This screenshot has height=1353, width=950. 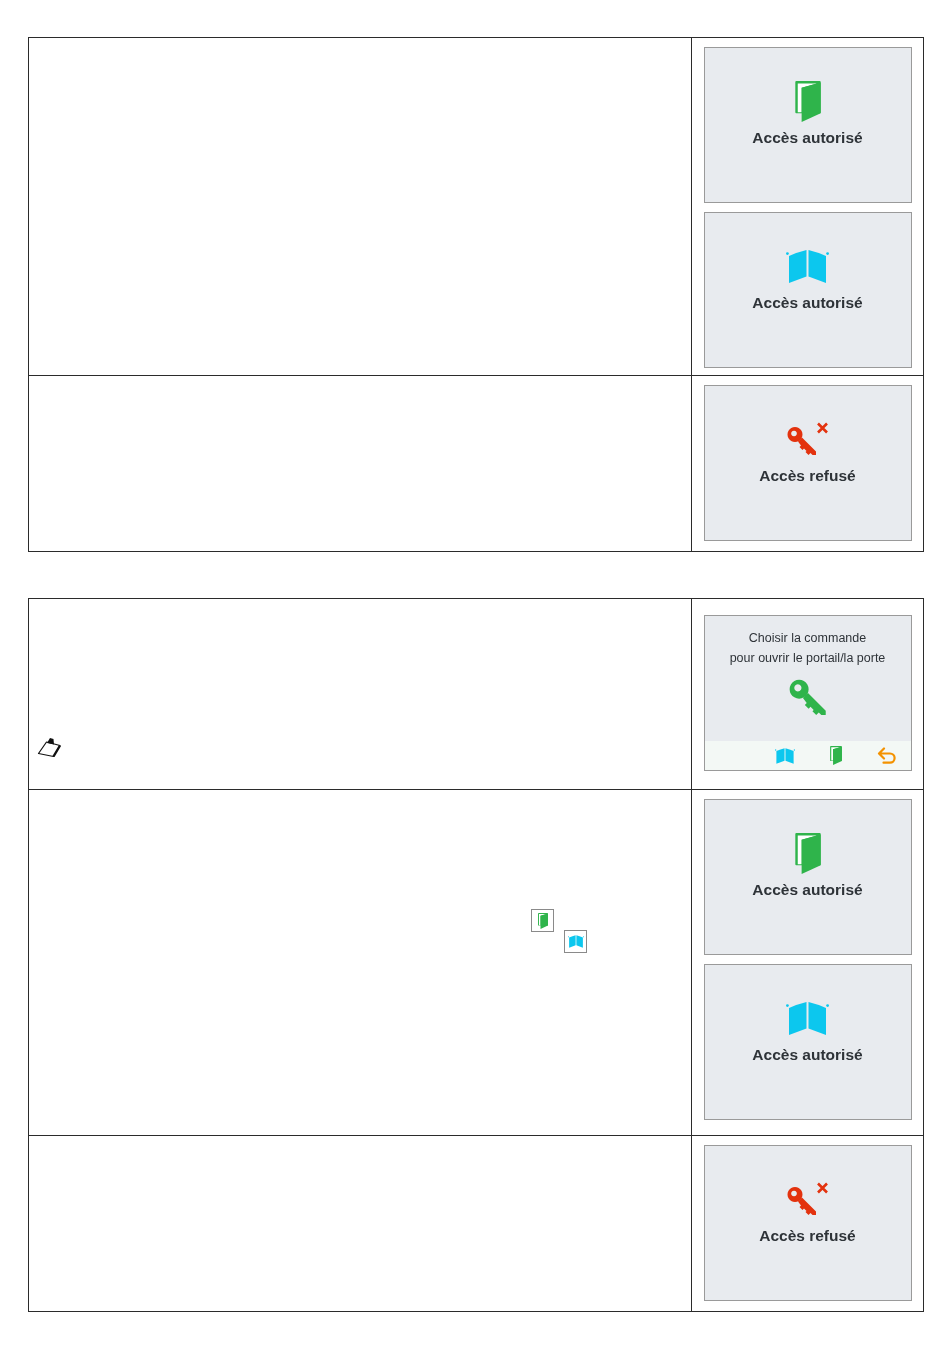 I want to click on back-icon, so click(x=886, y=755).